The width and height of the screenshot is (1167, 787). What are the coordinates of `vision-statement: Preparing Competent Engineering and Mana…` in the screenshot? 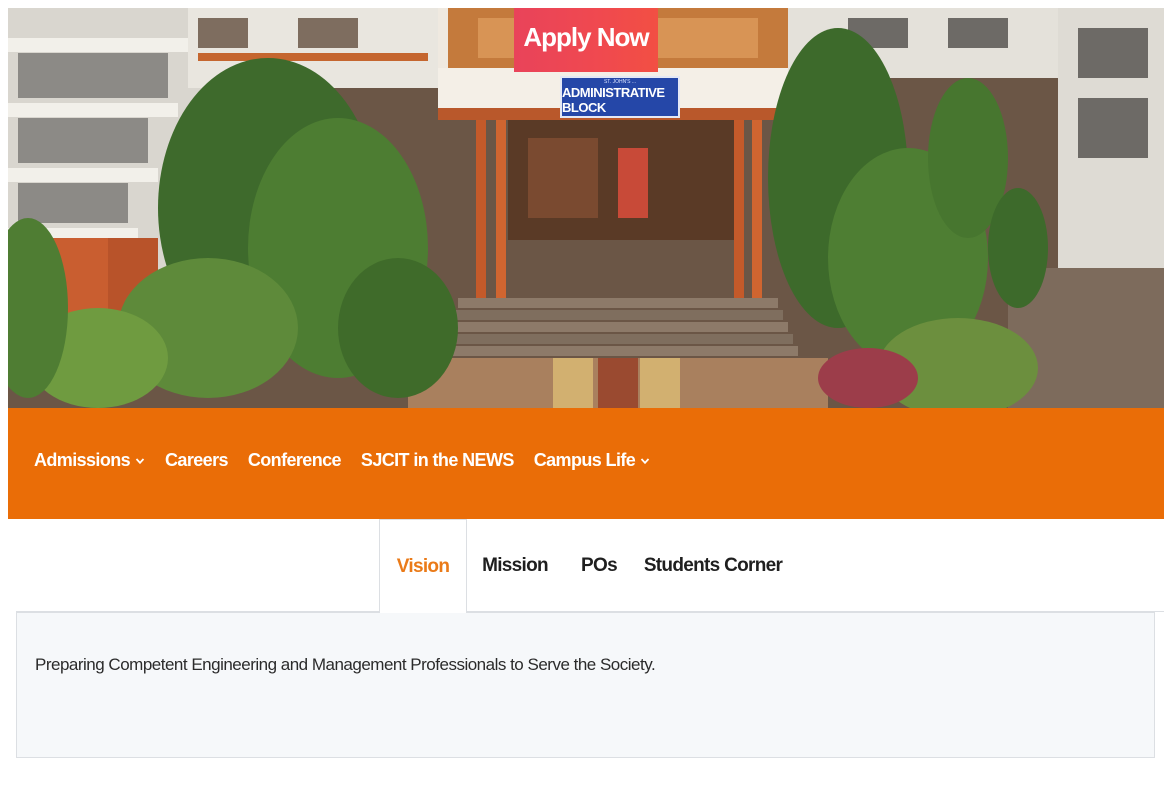 It's located at (345, 664).